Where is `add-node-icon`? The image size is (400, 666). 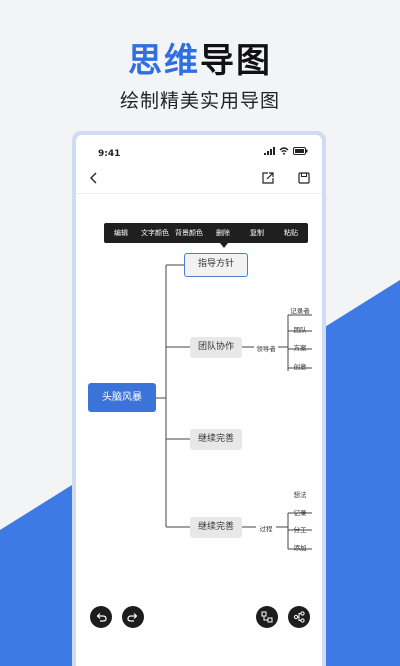 add-node-icon is located at coordinates (267, 617).